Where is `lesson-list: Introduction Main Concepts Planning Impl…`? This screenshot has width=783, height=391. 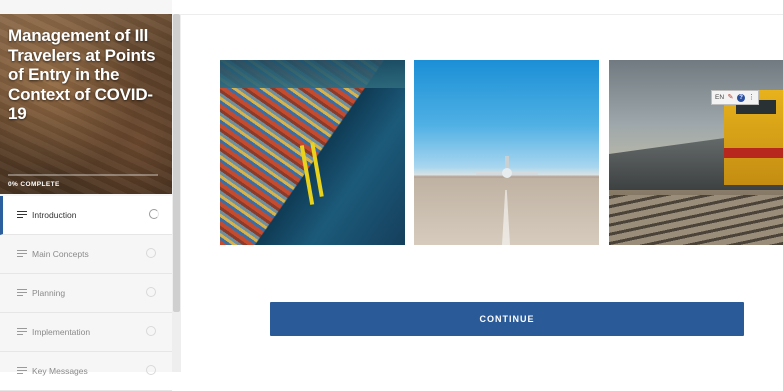 lesson-list: Introduction Main Concepts Planning Impl… is located at coordinates (86, 293).